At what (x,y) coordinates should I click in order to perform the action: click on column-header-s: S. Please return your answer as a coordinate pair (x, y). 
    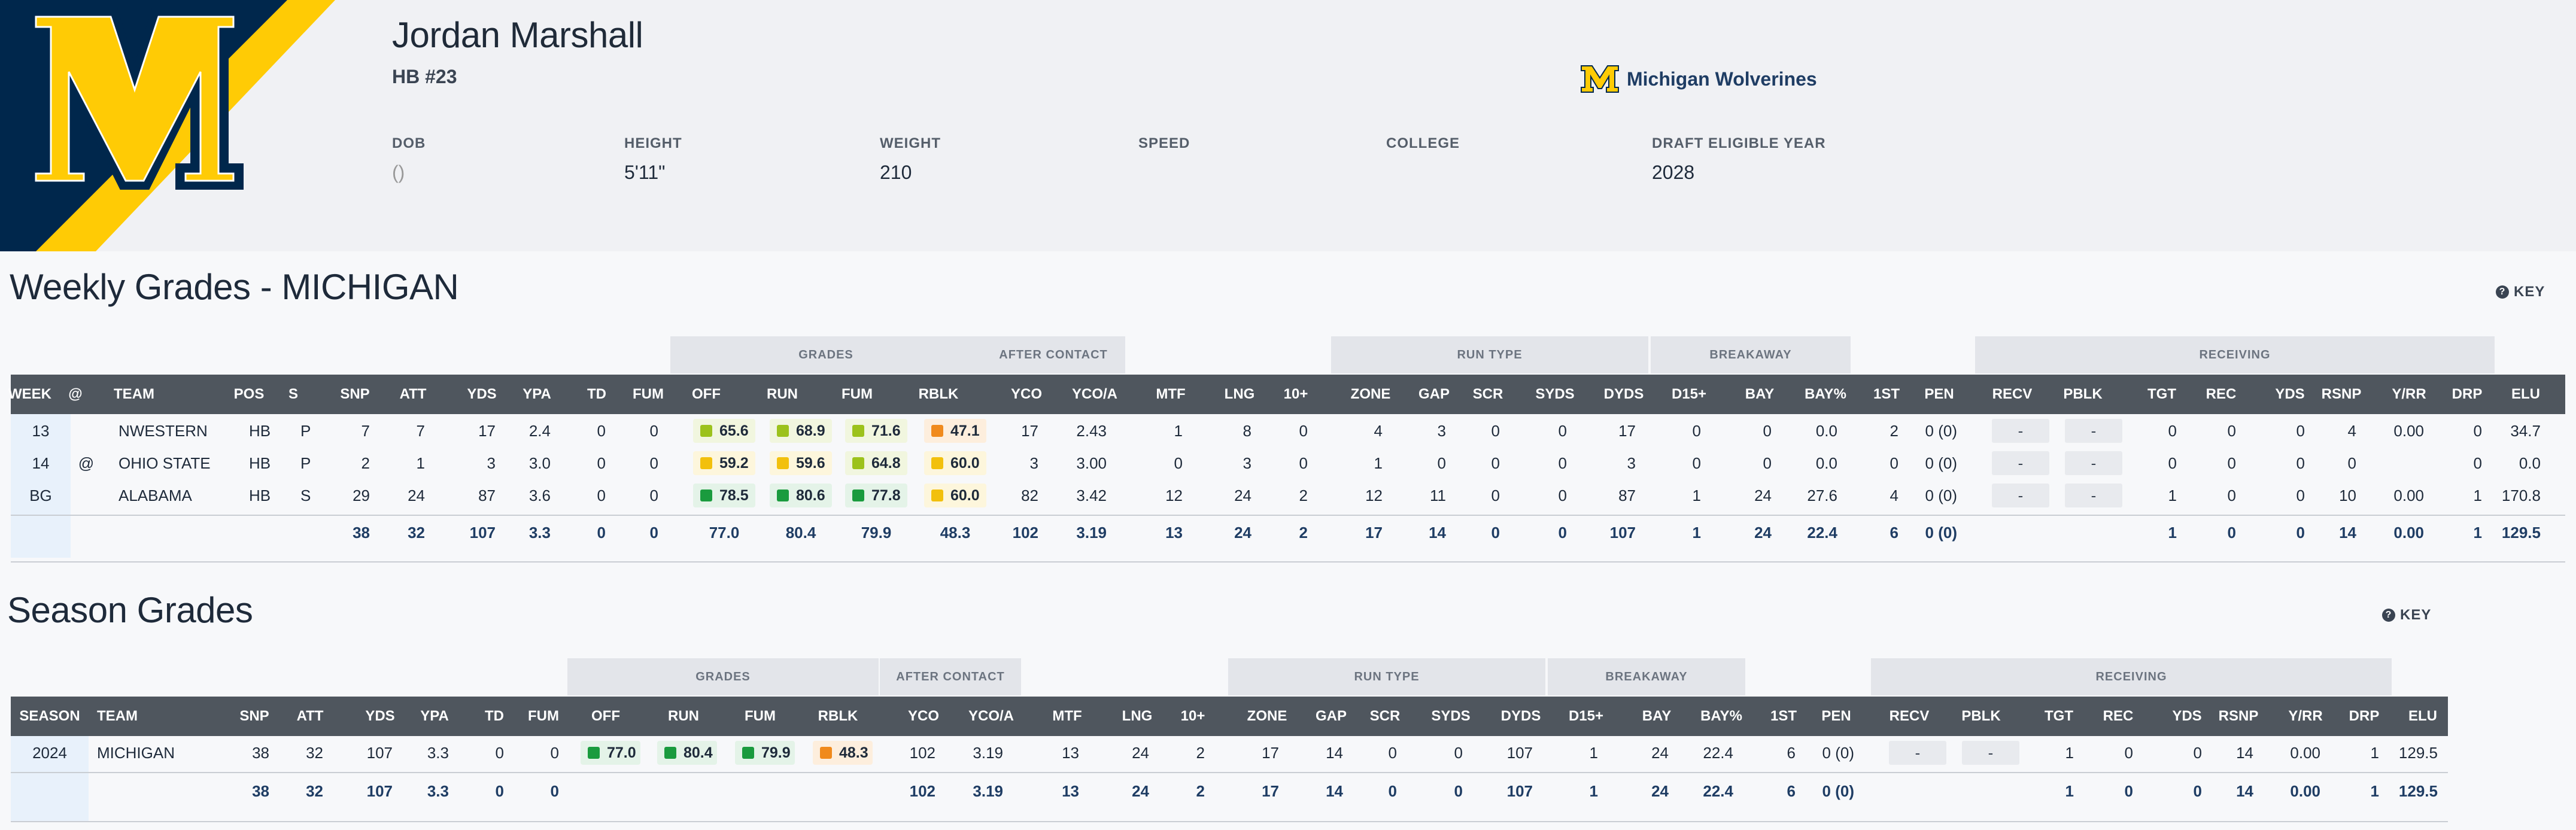
    Looking at the image, I should click on (293, 394).